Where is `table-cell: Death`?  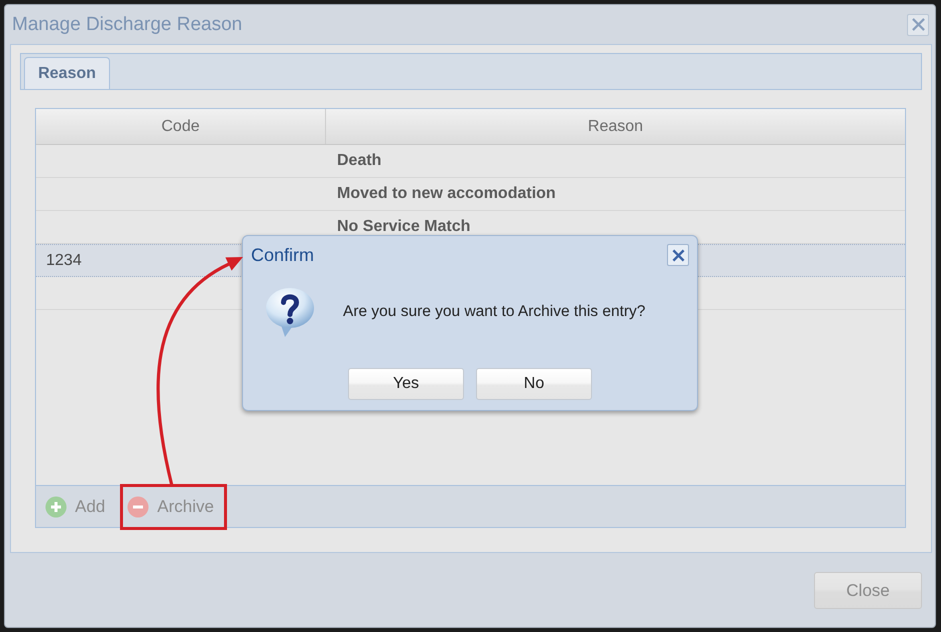
table-cell: Death is located at coordinates (359, 161).